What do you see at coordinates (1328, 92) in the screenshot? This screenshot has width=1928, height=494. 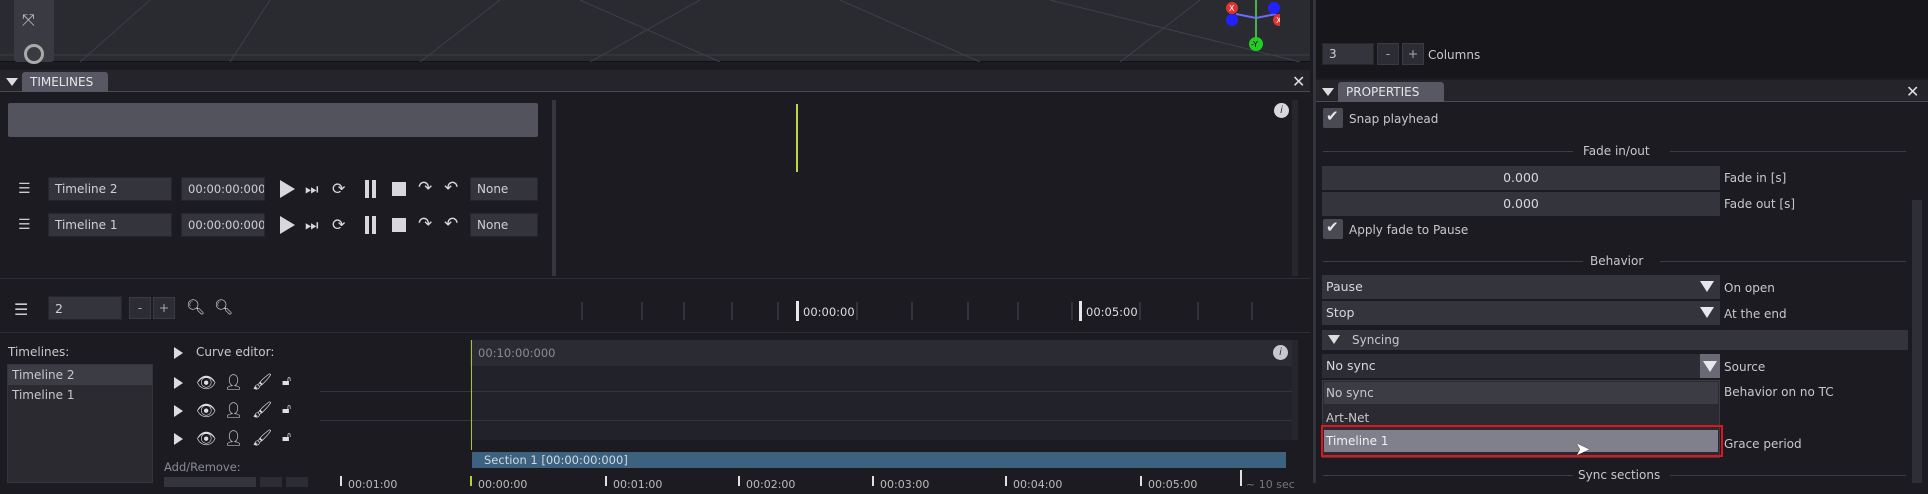 I see `properties-menu-icon` at bounding box center [1328, 92].